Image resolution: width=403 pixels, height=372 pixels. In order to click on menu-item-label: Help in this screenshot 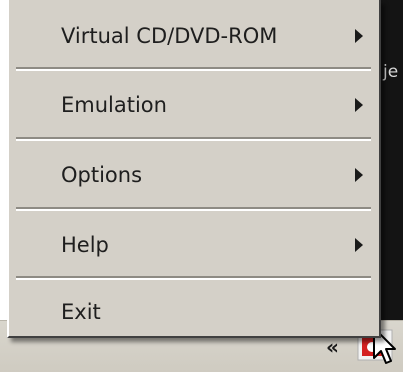, I will do `click(85, 245)`.